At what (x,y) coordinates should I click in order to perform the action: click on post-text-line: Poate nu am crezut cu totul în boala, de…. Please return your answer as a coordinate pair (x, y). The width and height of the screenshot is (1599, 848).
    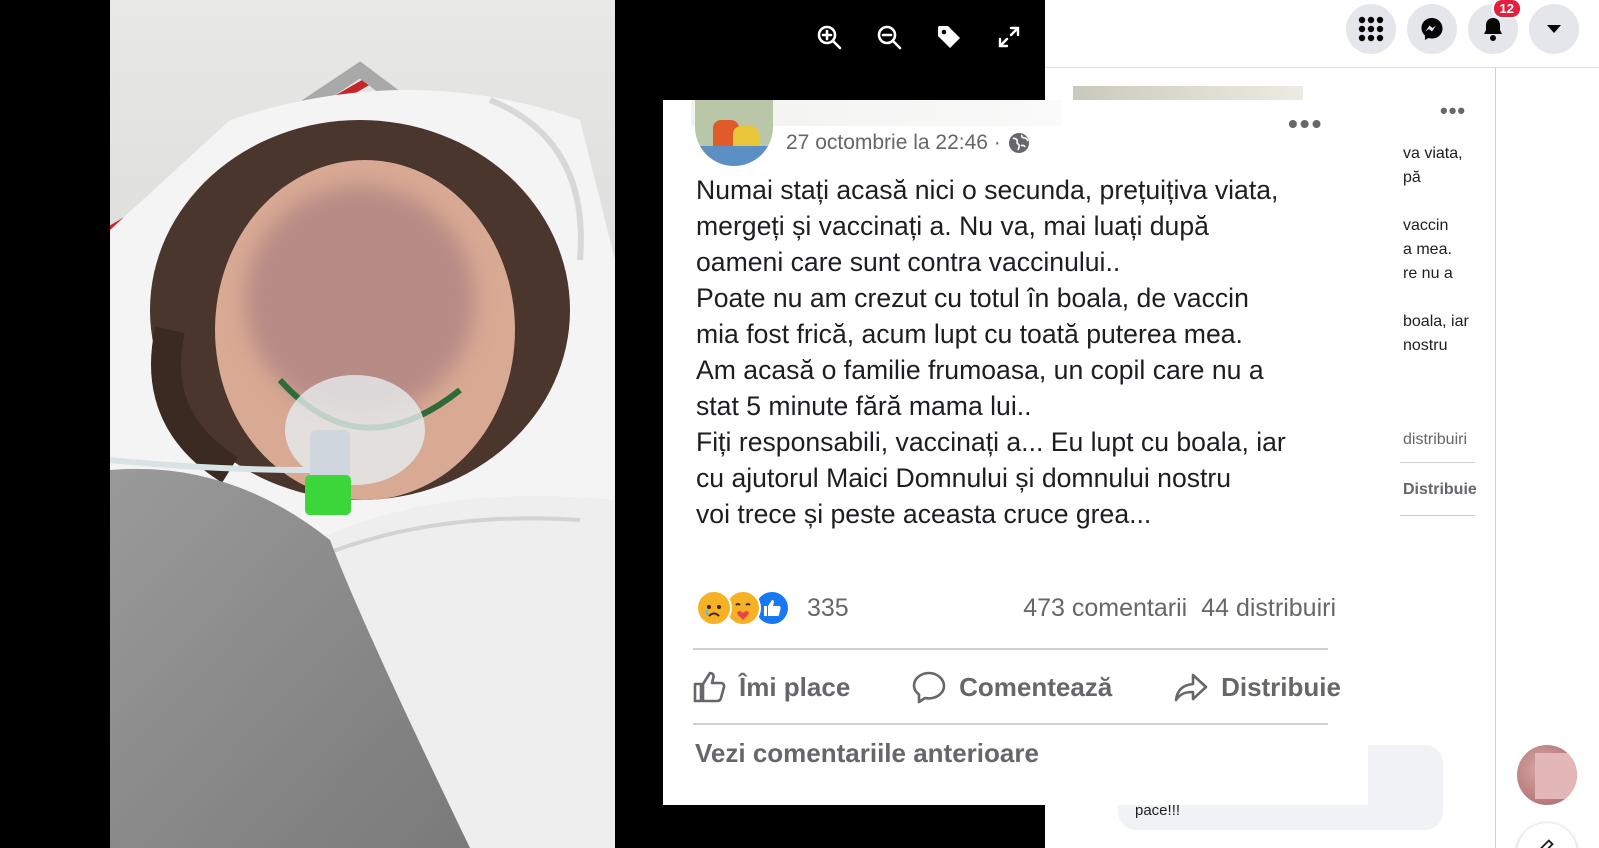
    Looking at the image, I should click on (972, 298).